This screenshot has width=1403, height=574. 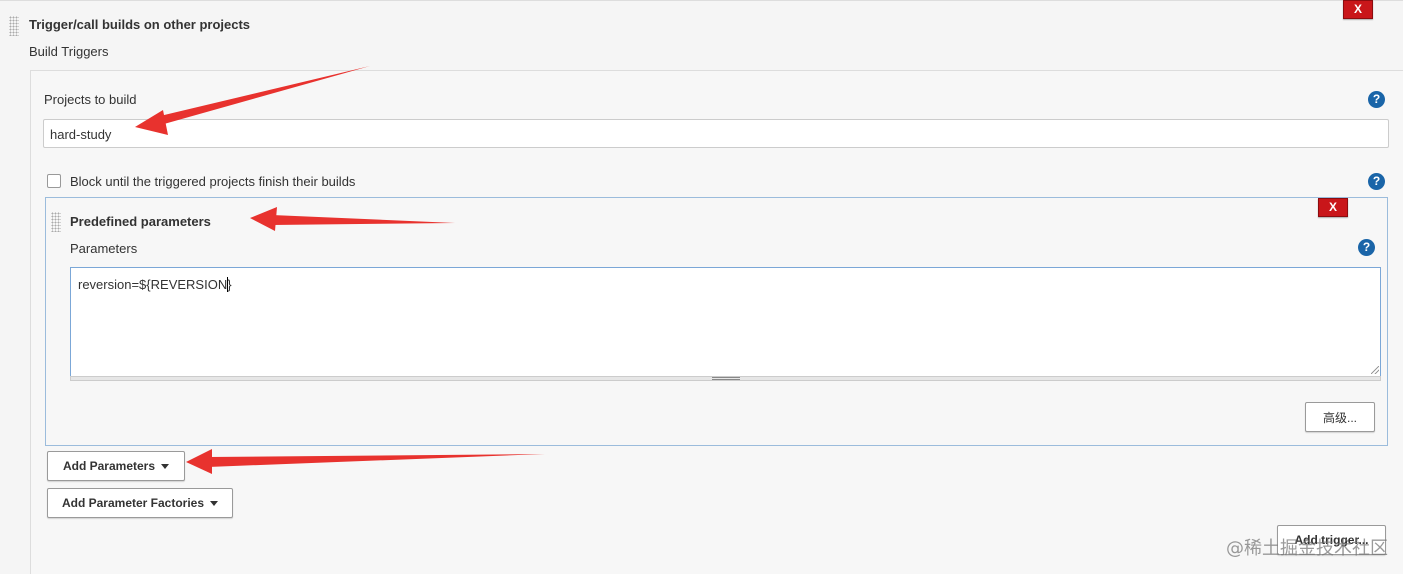 I want to click on annotation-arrow-params-head, so click(x=199, y=461).